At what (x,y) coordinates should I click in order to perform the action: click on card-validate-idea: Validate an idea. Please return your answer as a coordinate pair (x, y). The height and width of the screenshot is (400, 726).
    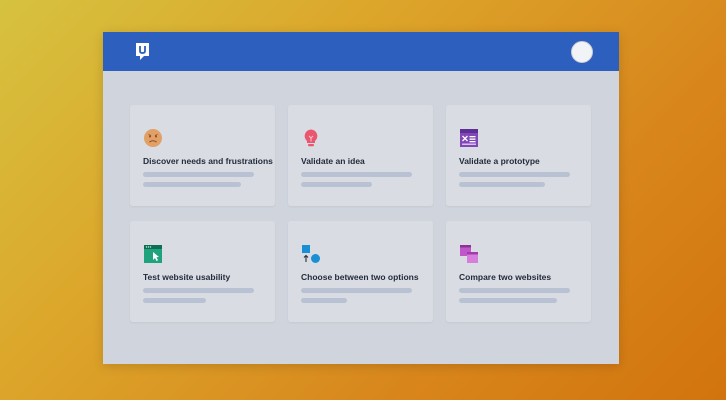
    Looking at the image, I should click on (360, 155).